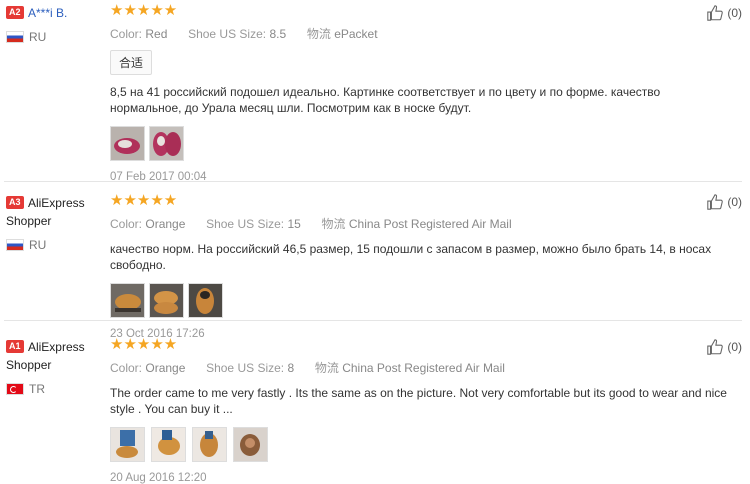 The height and width of the screenshot is (484, 750). What do you see at coordinates (15, 13) in the screenshot?
I see `buyer-level-badge: A2` at bounding box center [15, 13].